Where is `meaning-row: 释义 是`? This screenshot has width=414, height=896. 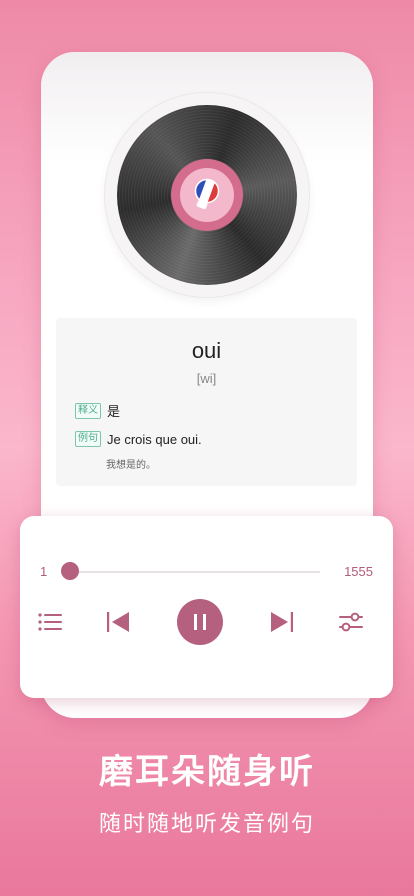
meaning-row: 释义 是 is located at coordinates (97, 410).